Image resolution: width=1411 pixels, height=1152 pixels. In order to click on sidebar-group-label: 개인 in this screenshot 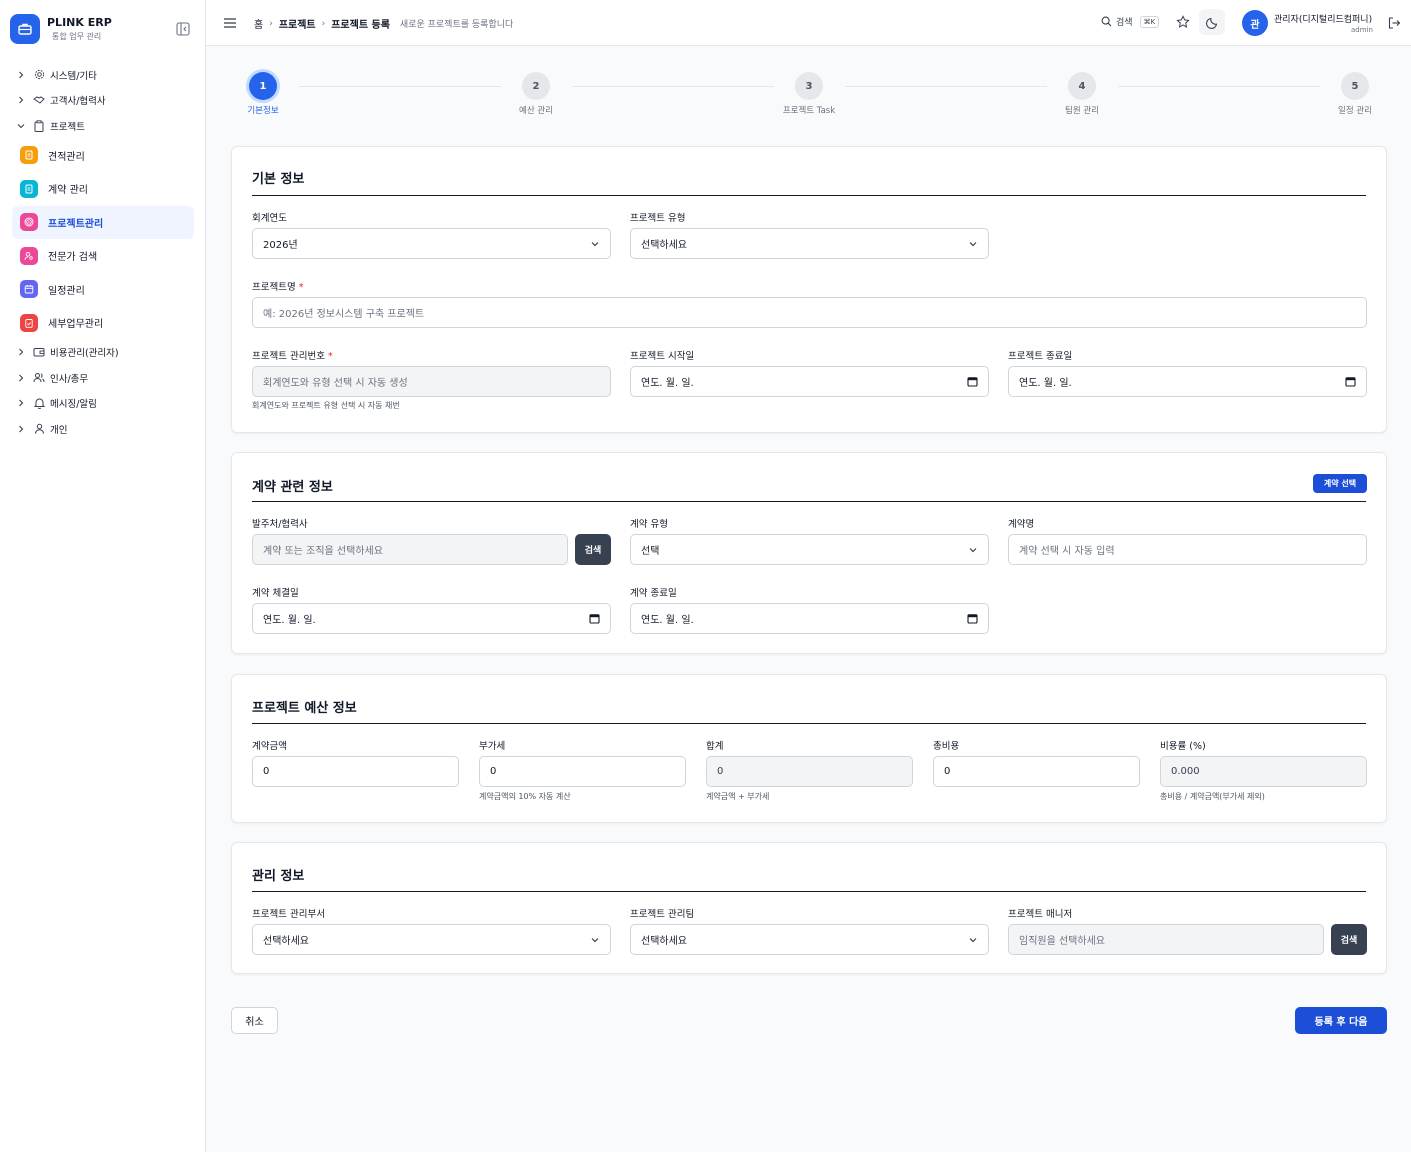, I will do `click(59, 430)`.